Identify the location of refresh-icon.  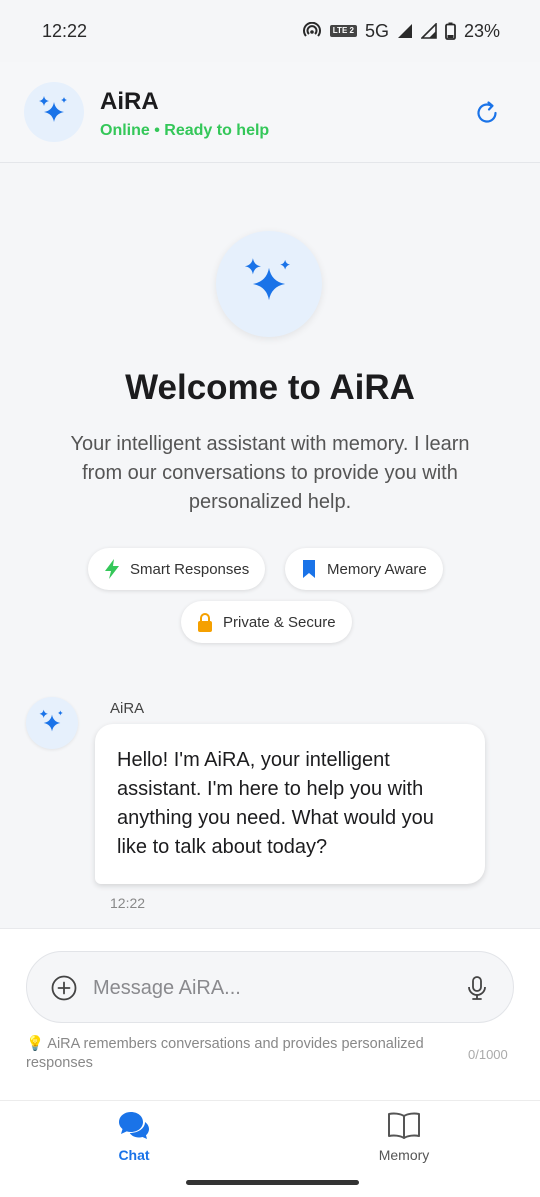
(487, 112).